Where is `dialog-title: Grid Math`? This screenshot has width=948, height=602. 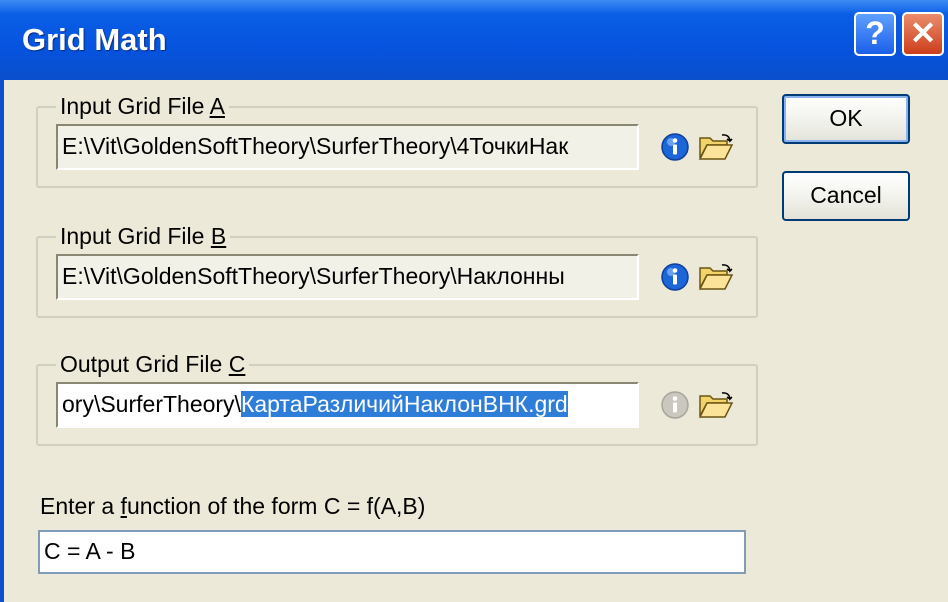
dialog-title: Grid Math is located at coordinates (94, 39).